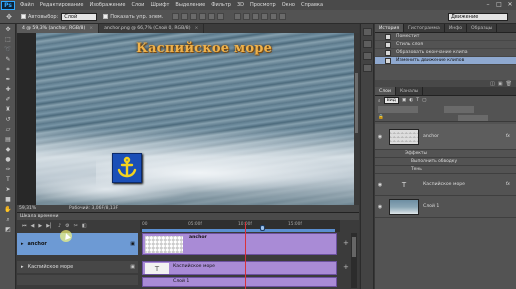  Describe the element at coordinates (456, 28) in the screenshot. I see `tab-info: Инфо` at that location.